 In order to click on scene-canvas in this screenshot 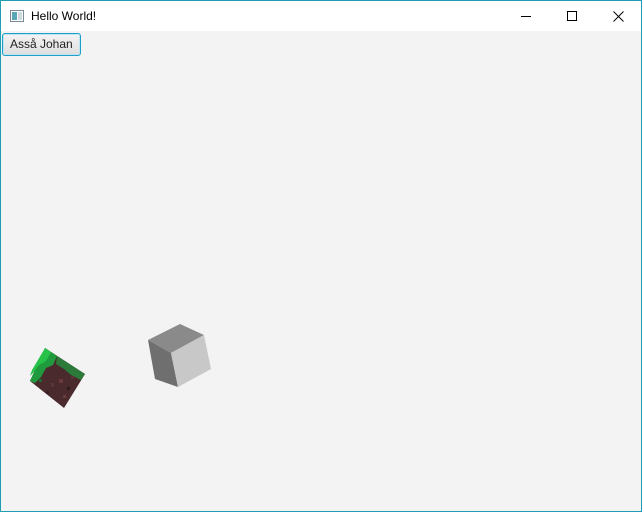, I will do `click(120, 366)`.